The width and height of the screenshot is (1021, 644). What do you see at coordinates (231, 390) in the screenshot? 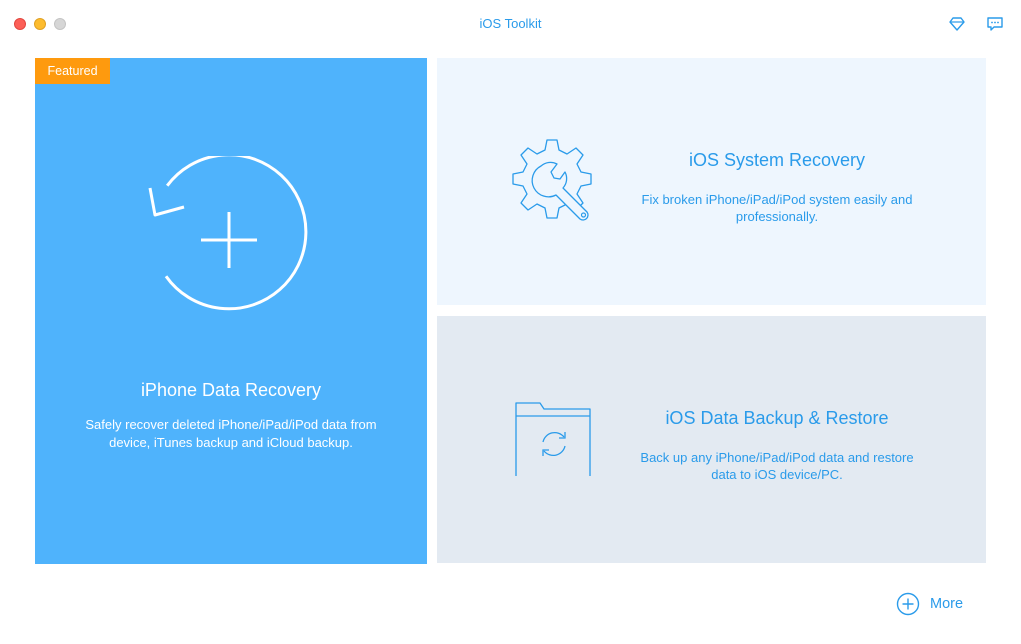
I see `featured-title: iPhone Data Recovery` at bounding box center [231, 390].